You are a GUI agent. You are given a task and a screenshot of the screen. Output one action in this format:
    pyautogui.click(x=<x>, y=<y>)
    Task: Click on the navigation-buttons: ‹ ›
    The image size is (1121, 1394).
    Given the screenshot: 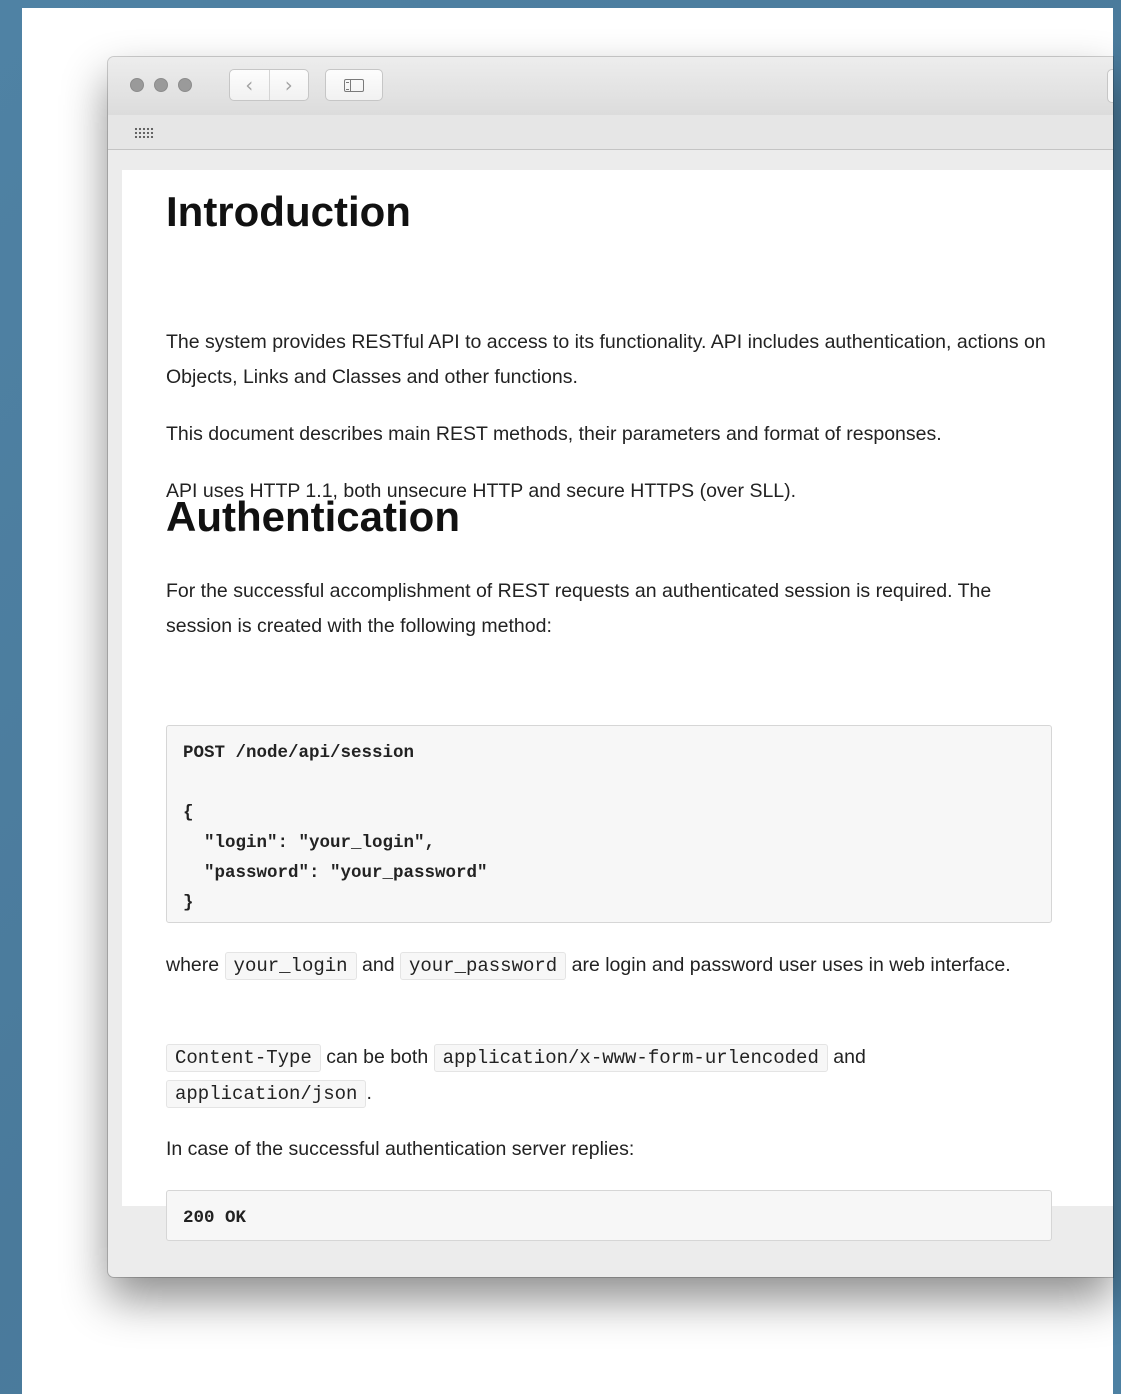 What is the action you would take?
    pyautogui.click(x=269, y=85)
    